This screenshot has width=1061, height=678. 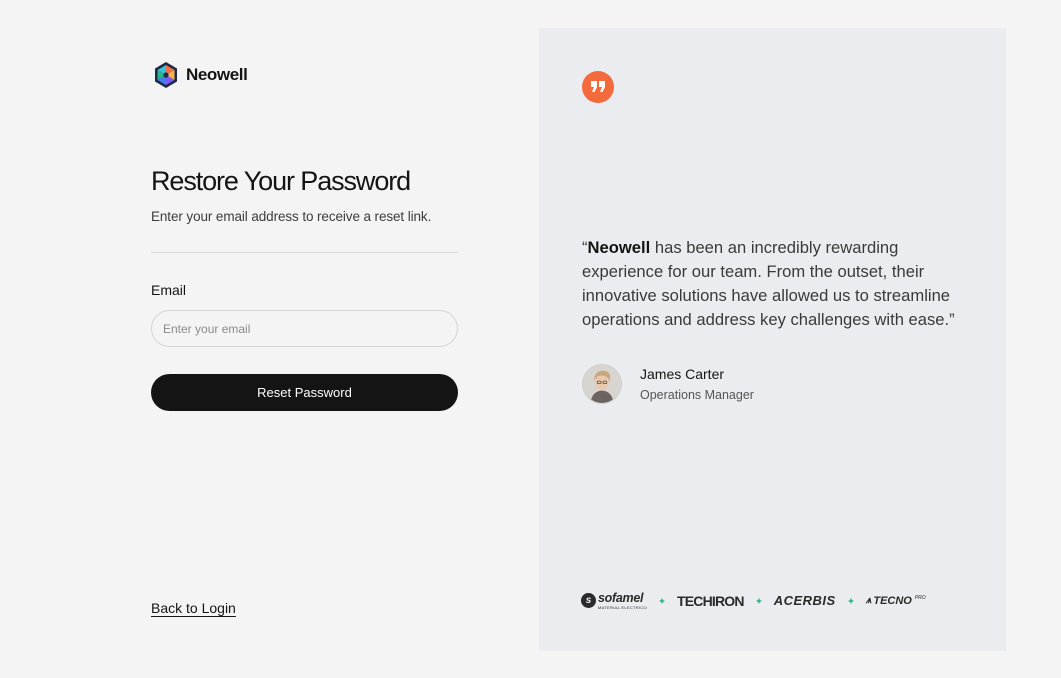 What do you see at coordinates (622, 607) in the screenshot?
I see `sofamel-tagline: MATERIAL ELECTRICO` at bounding box center [622, 607].